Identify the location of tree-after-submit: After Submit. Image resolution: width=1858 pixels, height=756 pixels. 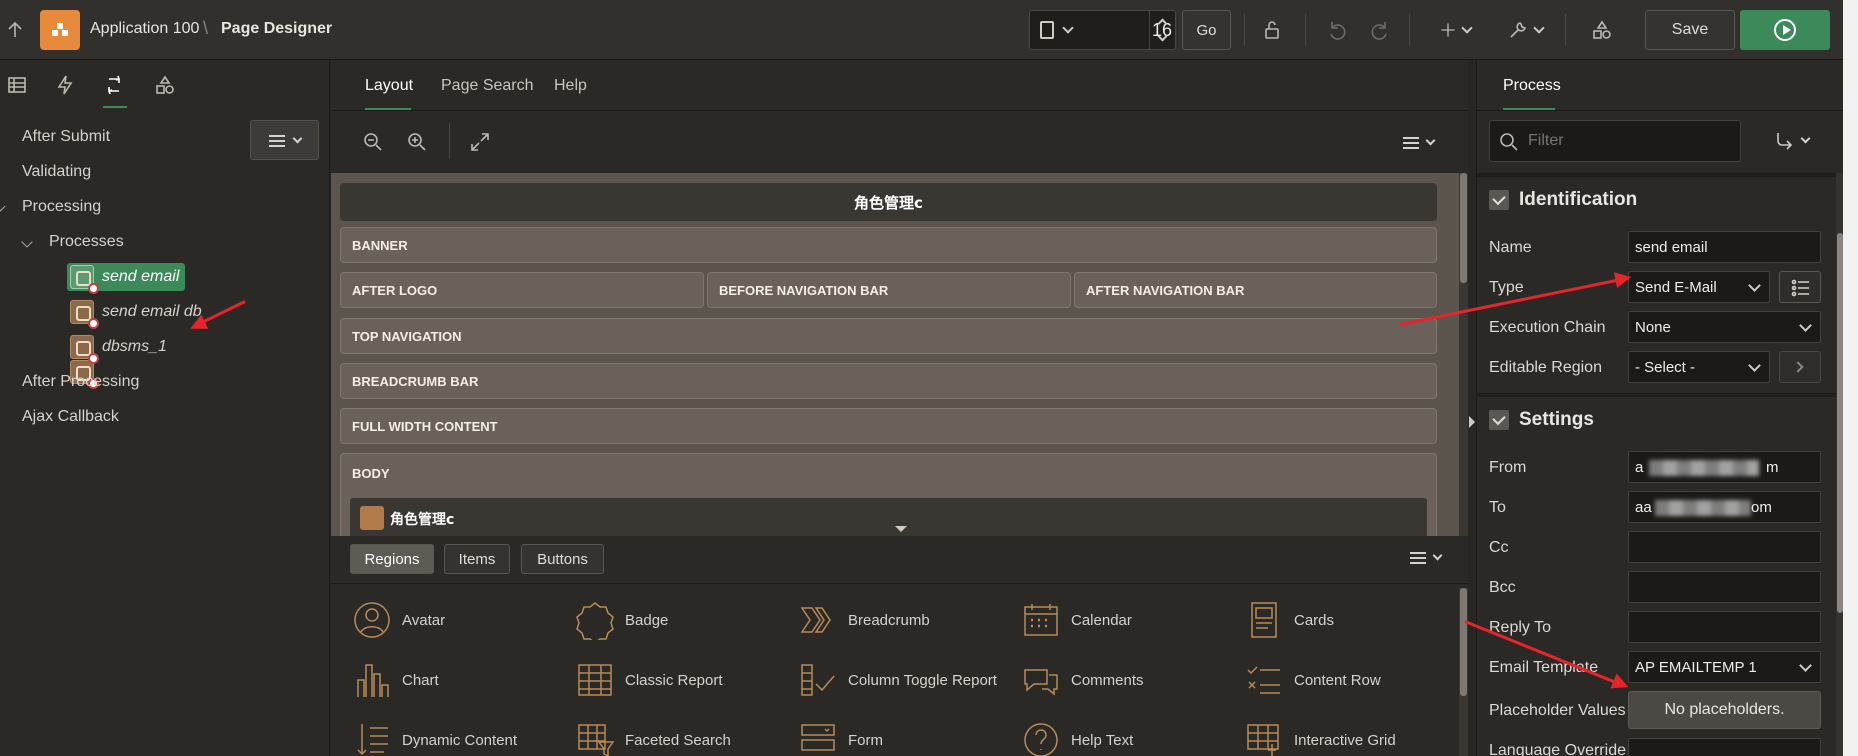
(66, 137).